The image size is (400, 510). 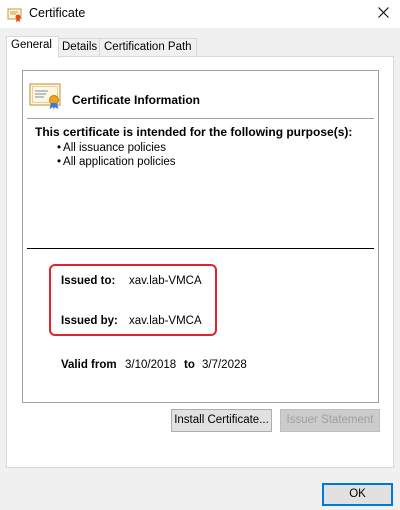 I want to click on tab-certification-path: Certification Path, so click(x=148, y=47).